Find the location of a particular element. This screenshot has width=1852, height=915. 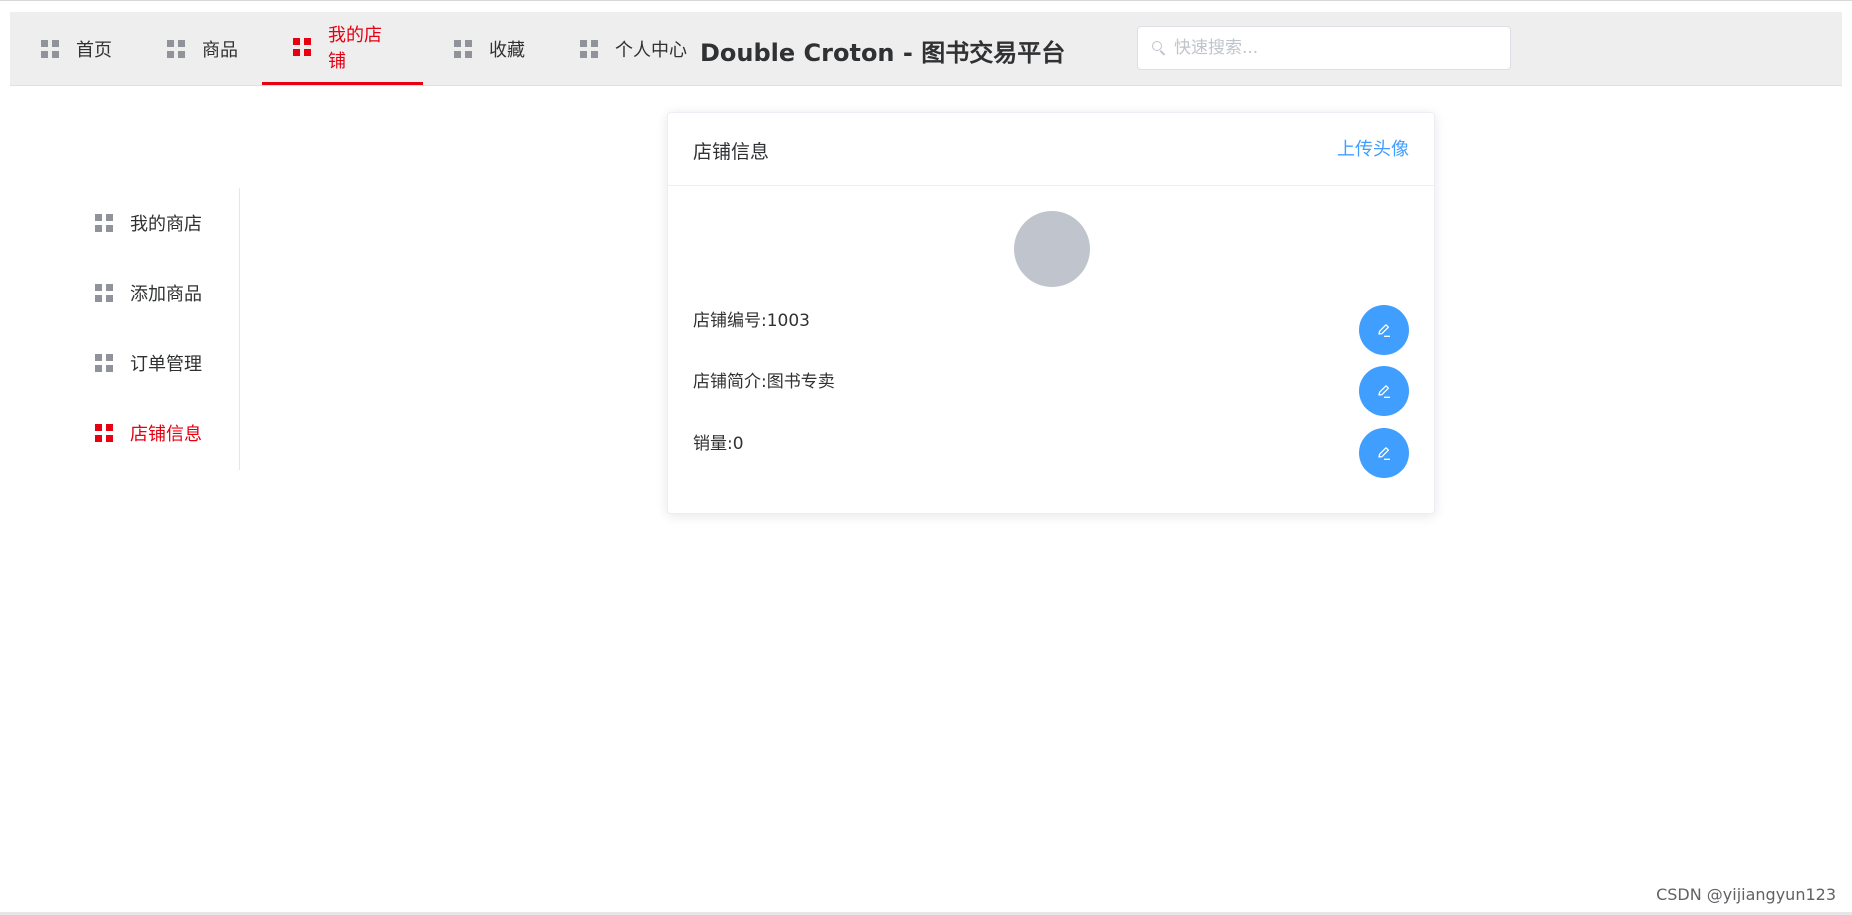

side-item-my-store: 我的商店 is located at coordinates (154, 223).